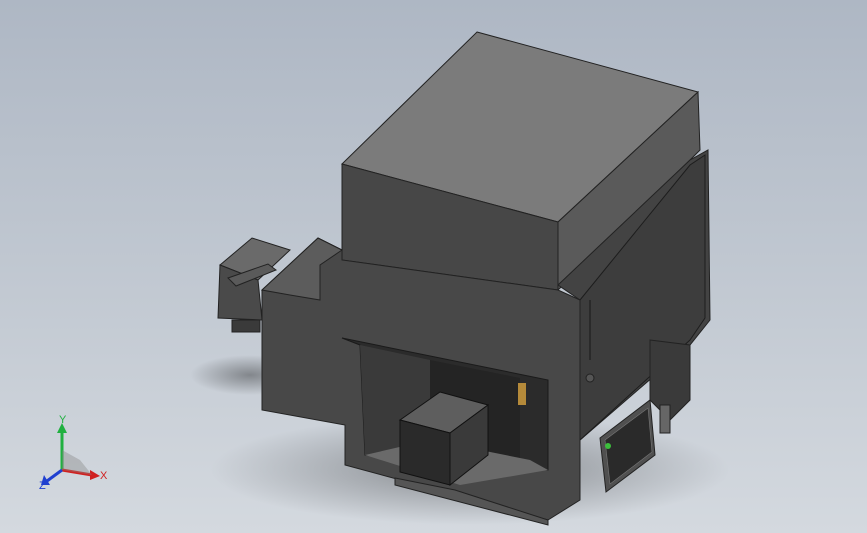 The image size is (867, 533). Describe the element at coordinates (246, 326) in the screenshot. I see `side-unit-gear` at that location.